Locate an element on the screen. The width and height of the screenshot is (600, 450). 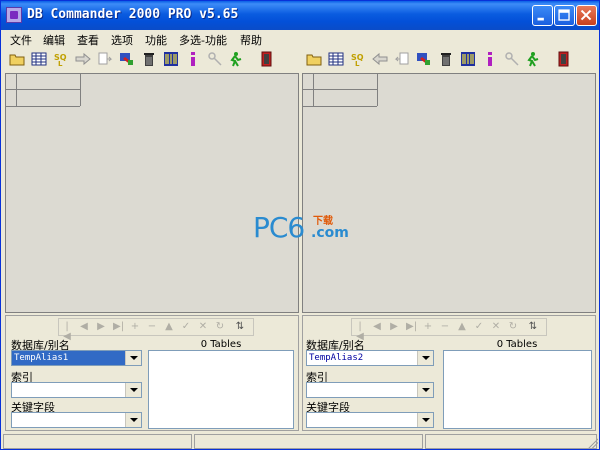
right-toolbar: SQ L is located at coordinates (449, 60).